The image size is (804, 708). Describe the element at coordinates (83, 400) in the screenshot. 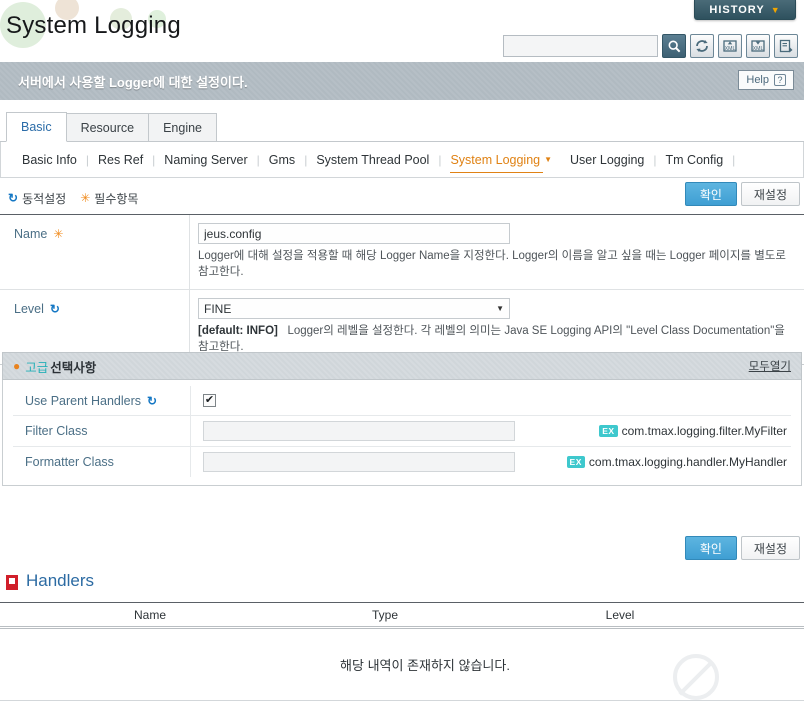

I see `label-text: Use Parent Handlers` at that location.